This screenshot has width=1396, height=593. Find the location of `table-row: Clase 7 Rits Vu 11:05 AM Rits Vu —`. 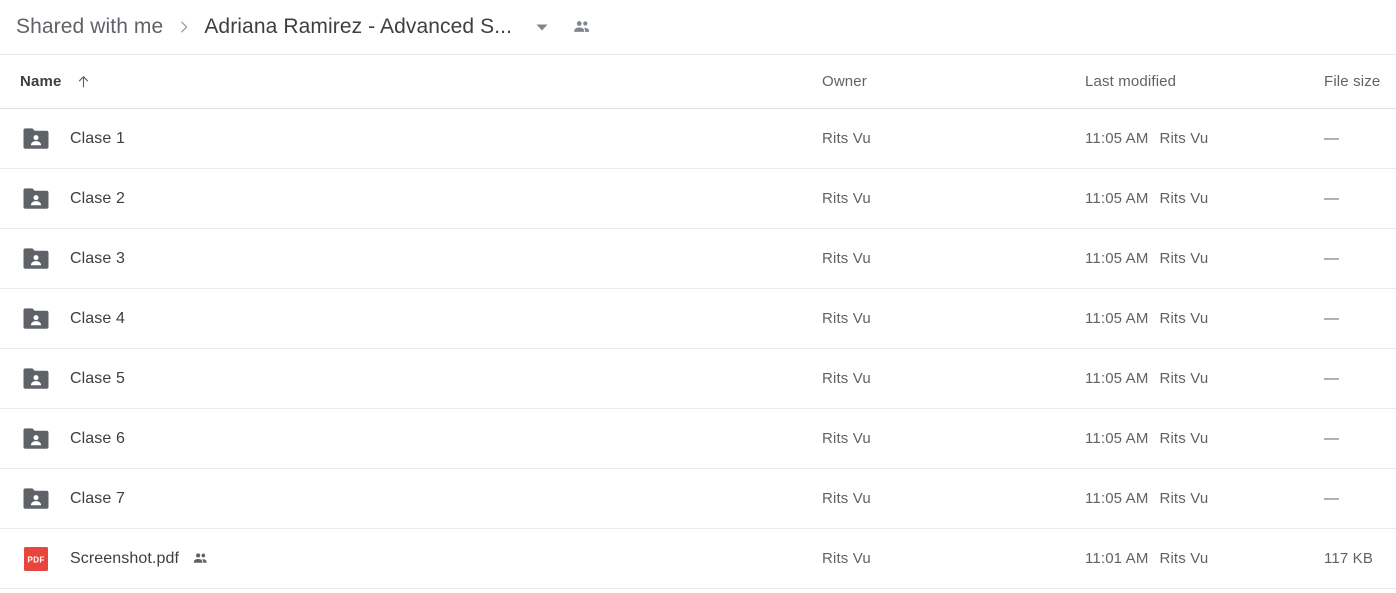

table-row: Clase 7 Rits Vu 11:05 AM Rits Vu — is located at coordinates (698, 499).